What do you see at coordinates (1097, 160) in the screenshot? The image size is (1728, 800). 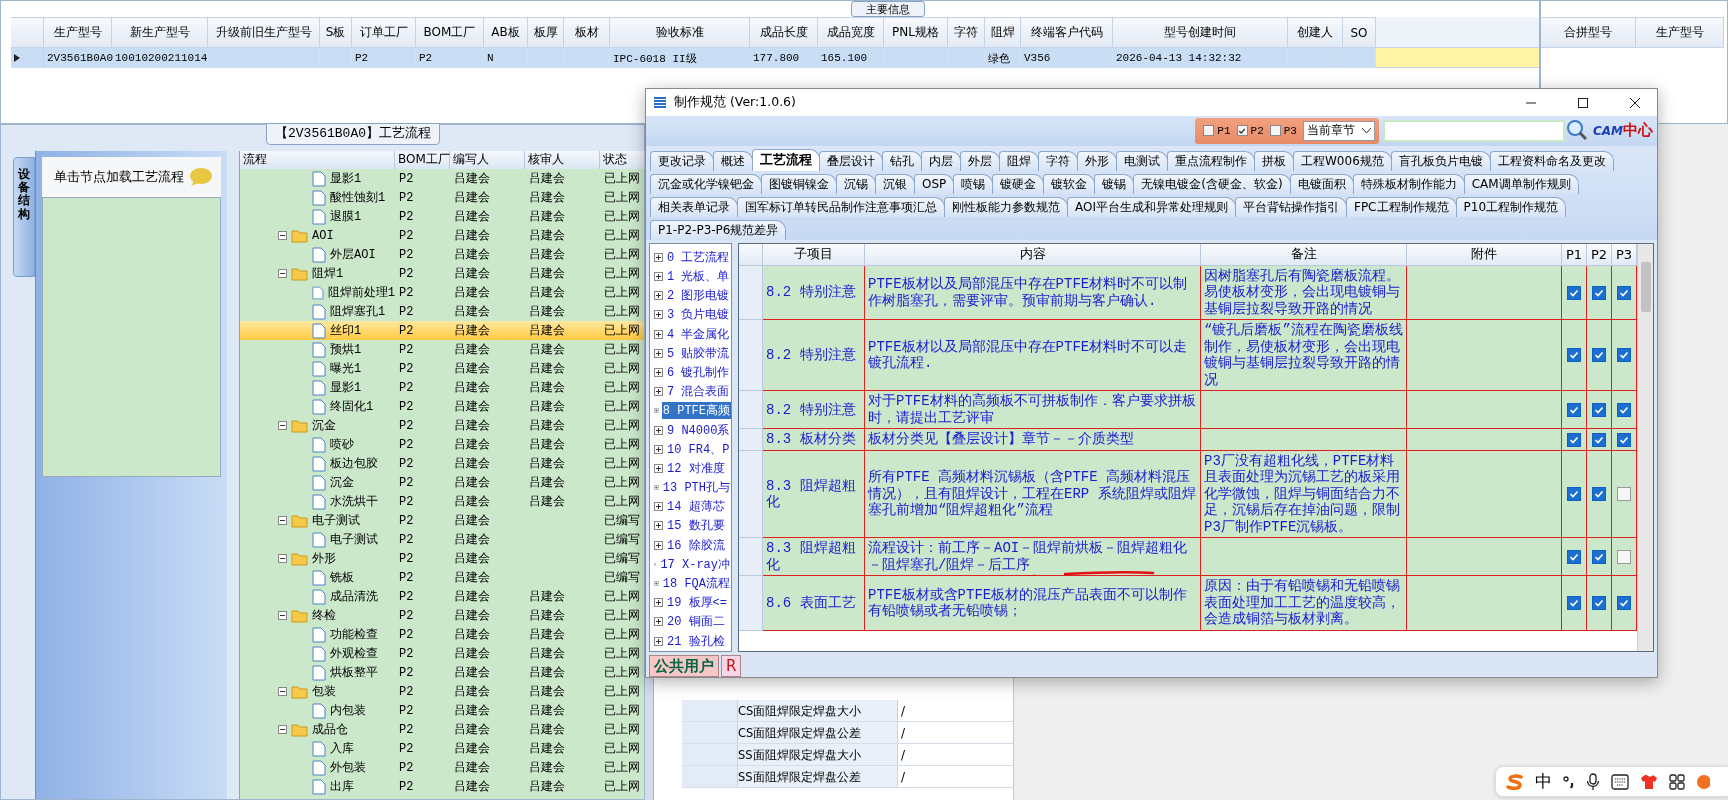 I see `tab: 外形` at bounding box center [1097, 160].